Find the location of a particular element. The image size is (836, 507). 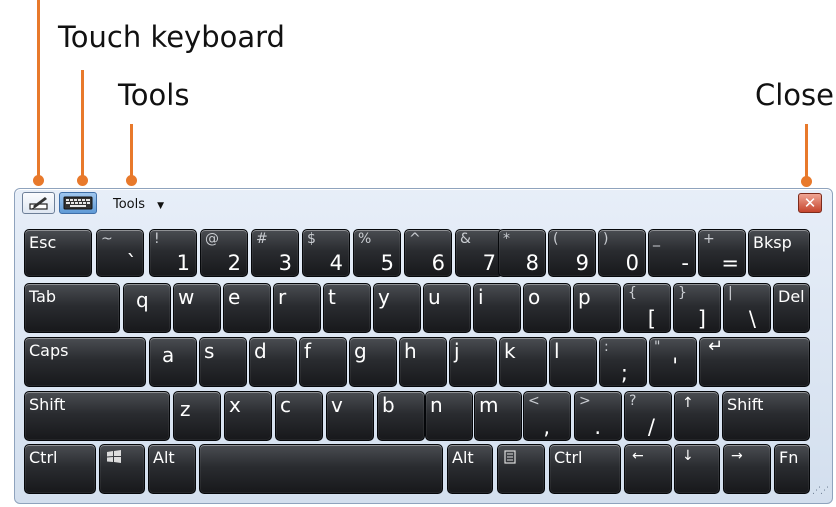

key-y: y is located at coordinates (397, 308).